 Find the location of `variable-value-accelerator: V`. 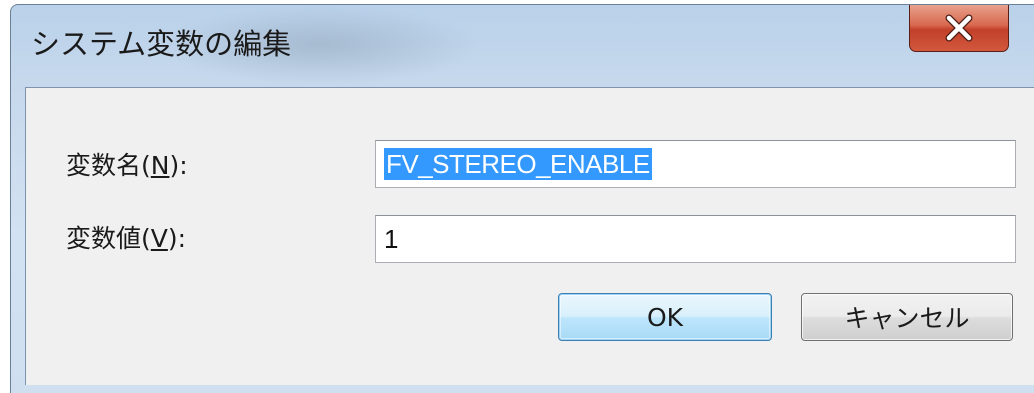

variable-value-accelerator: V is located at coordinates (159, 238).